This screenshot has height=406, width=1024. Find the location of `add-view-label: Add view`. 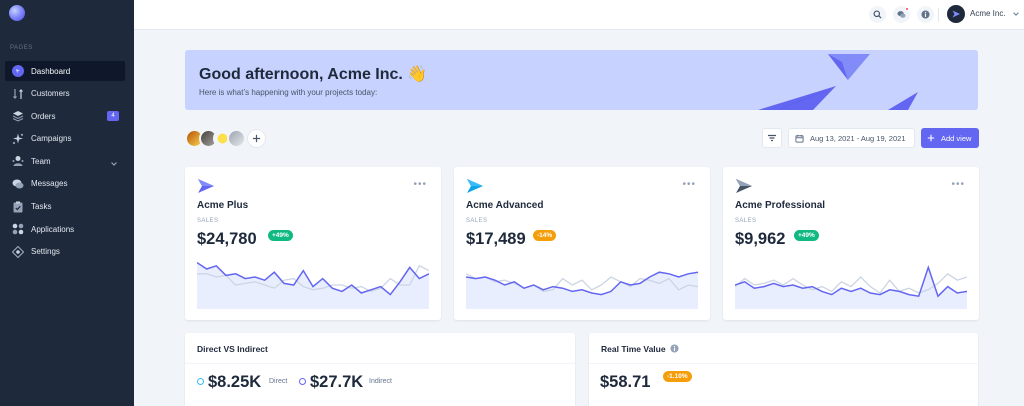

add-view-label: Add view is located at coordinates (956, 138).